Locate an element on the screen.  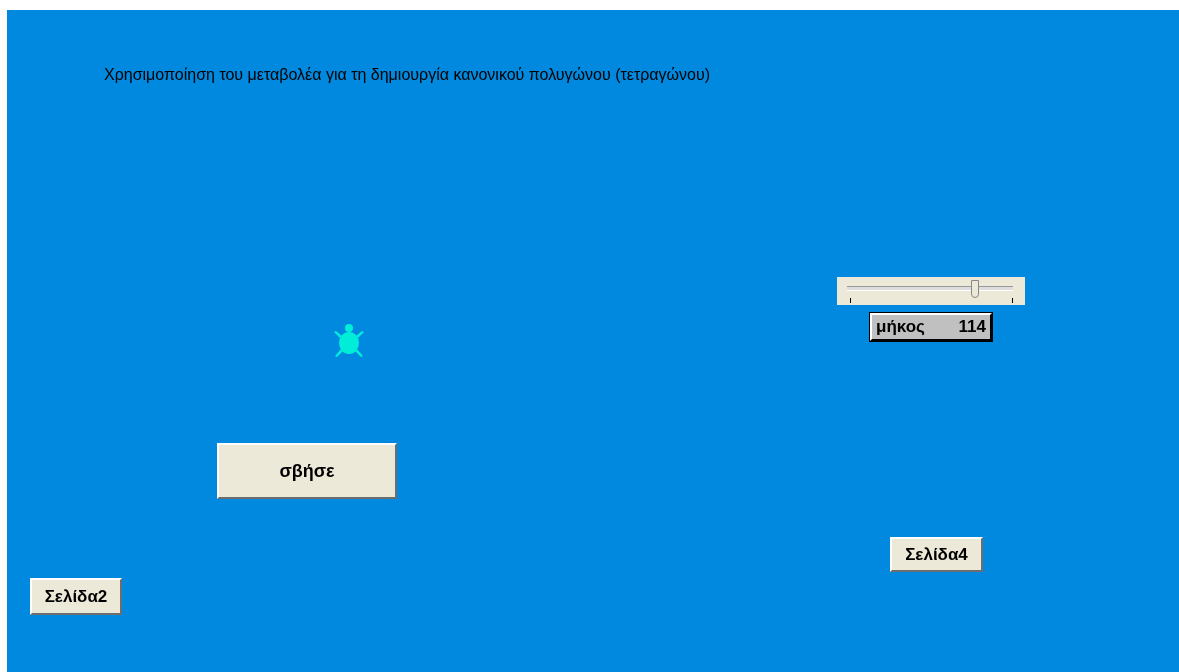
slider-thumb is located at coordinates (974, 289).